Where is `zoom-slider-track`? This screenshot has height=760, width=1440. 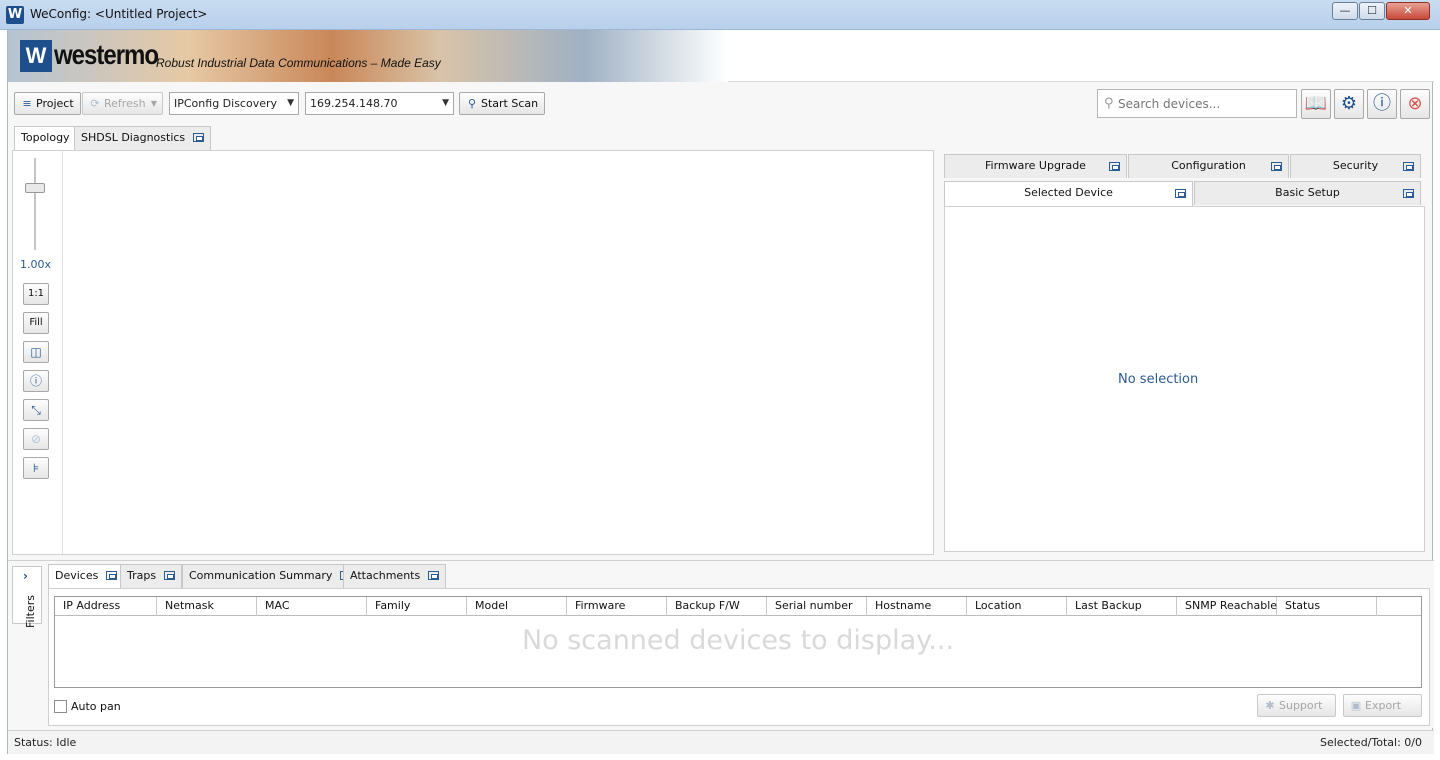
zoom-slider-track is located at coordinates (35, 204).